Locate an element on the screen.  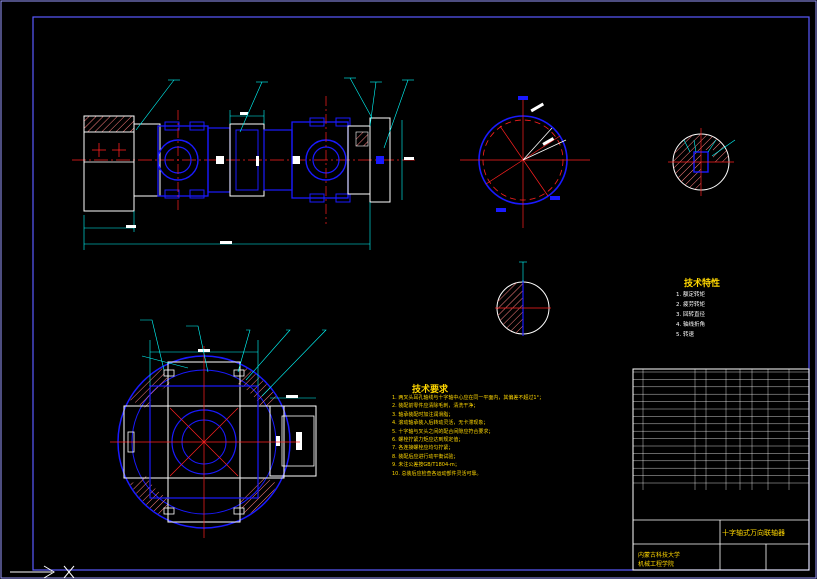
tech-requirement-line: 4. 滚动轴承装入后转动灵活，无卡滞现象； is located at coordinates (440, 423).